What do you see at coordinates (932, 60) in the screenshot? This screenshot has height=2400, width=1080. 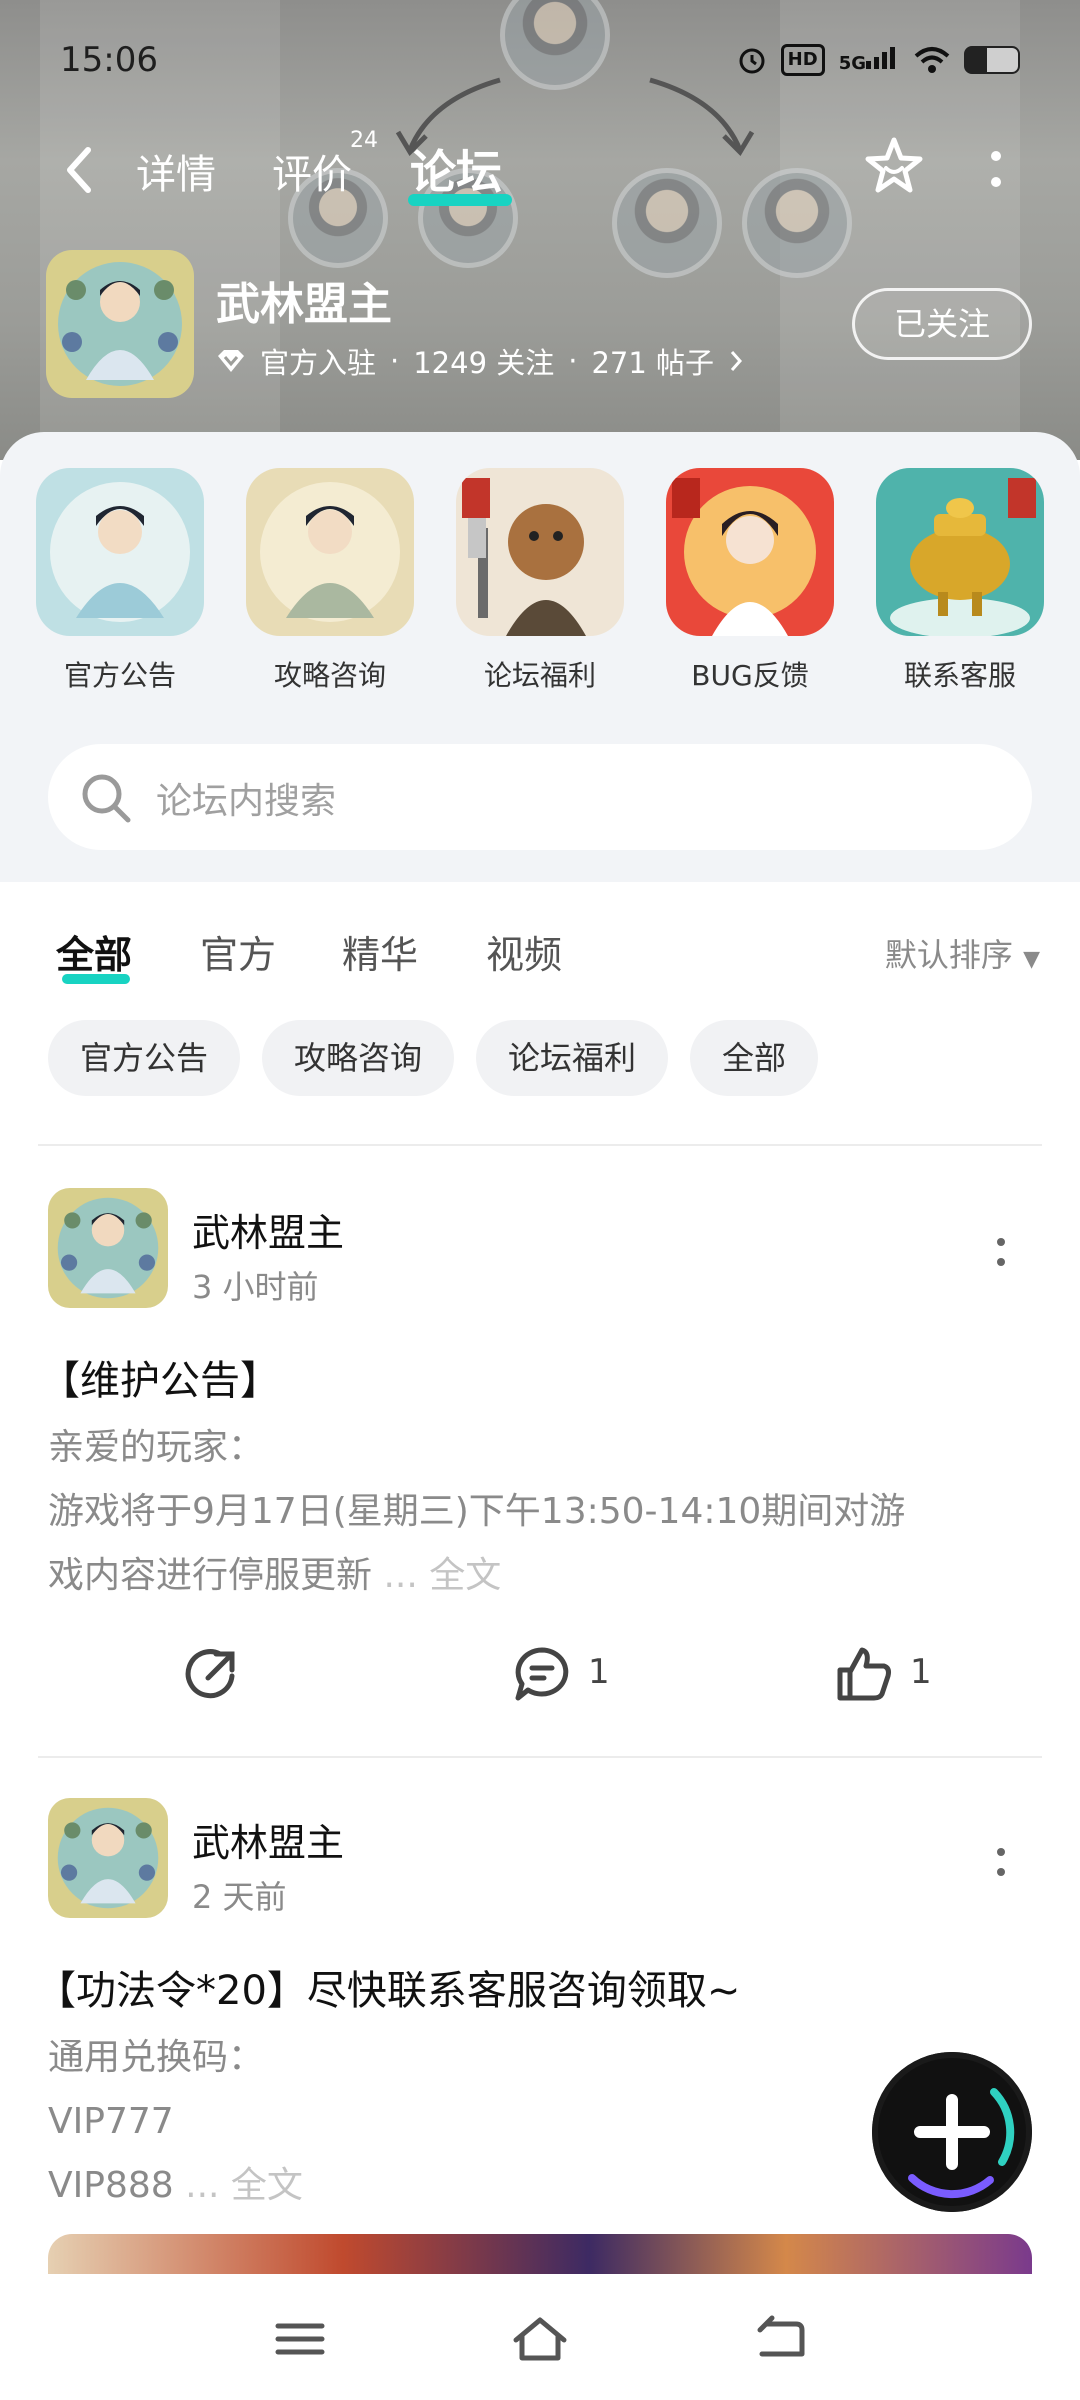 I see `wifi-icon` at bounding box center [932, 60].